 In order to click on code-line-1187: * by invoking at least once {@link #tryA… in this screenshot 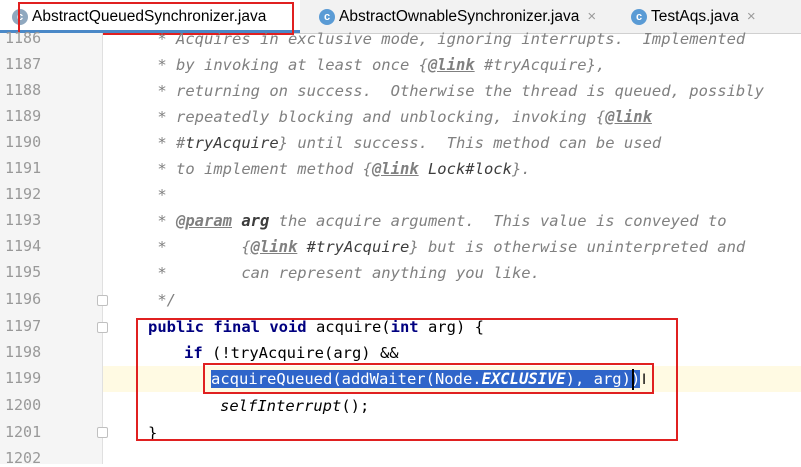, I will do `click(377, 65)`.